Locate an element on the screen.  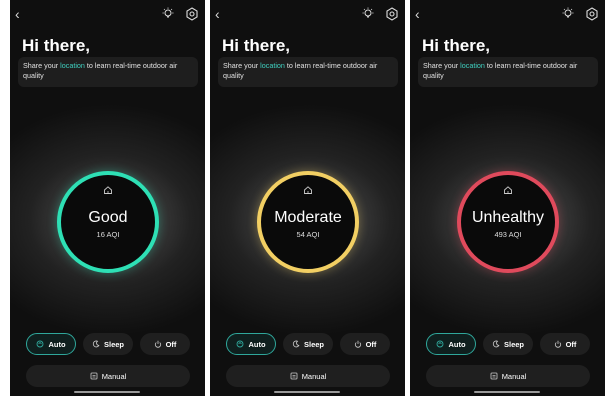
air-quality-ring: Moderate 54 AQI is located at coordinates (308, 222).